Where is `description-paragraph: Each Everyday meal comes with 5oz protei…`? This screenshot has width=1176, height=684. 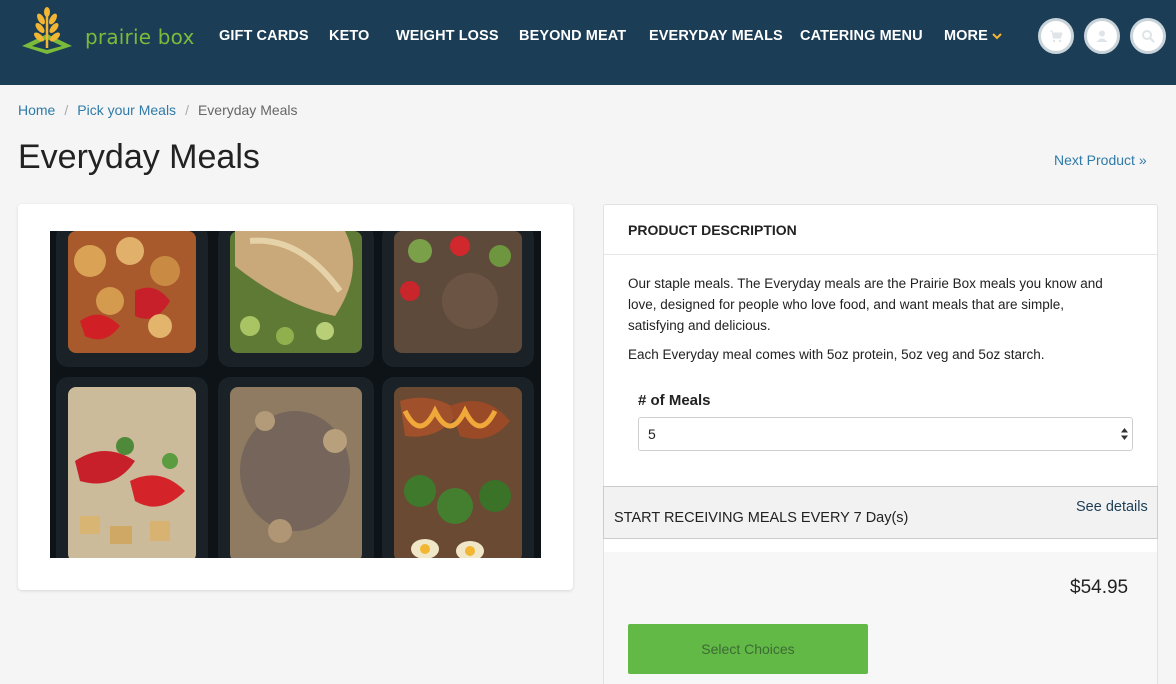
description-paragraph: Each Everyday meal comes with 5oz protei… is located at coordinates (836, 354).